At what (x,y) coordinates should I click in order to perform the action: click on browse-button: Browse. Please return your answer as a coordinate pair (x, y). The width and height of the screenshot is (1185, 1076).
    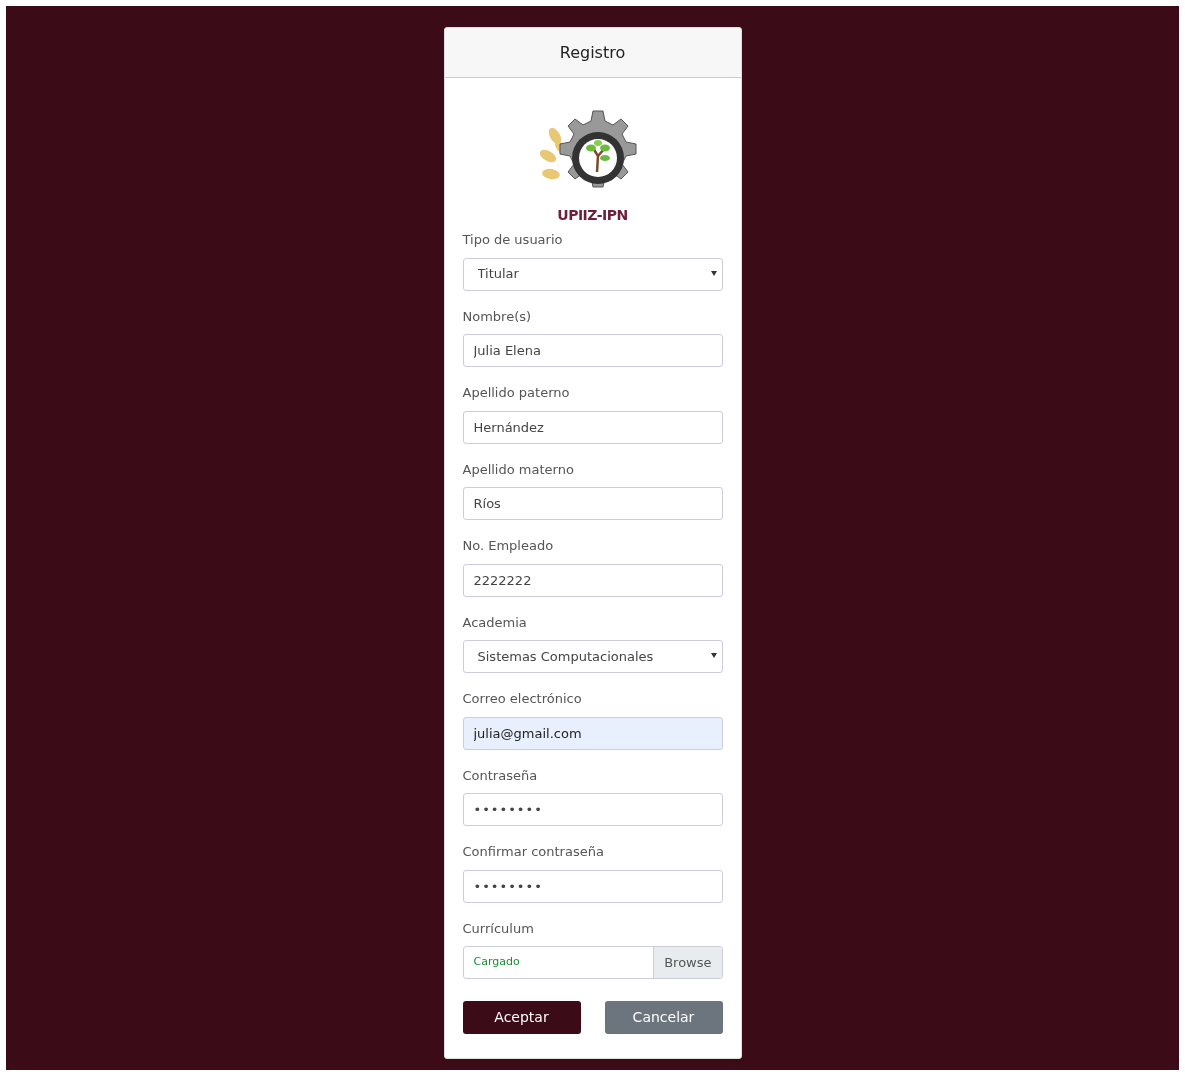
    Looking at the image, I should click on (687, 962).